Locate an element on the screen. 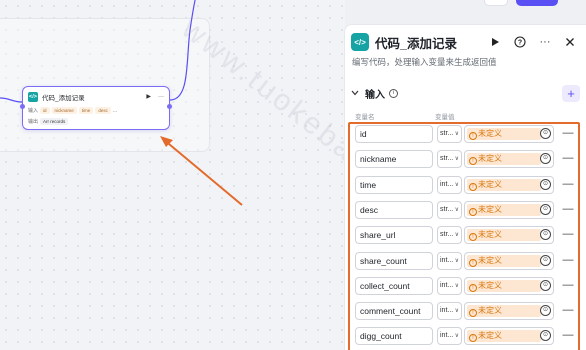  param-name-input: id is located at coordinates (394, 134).